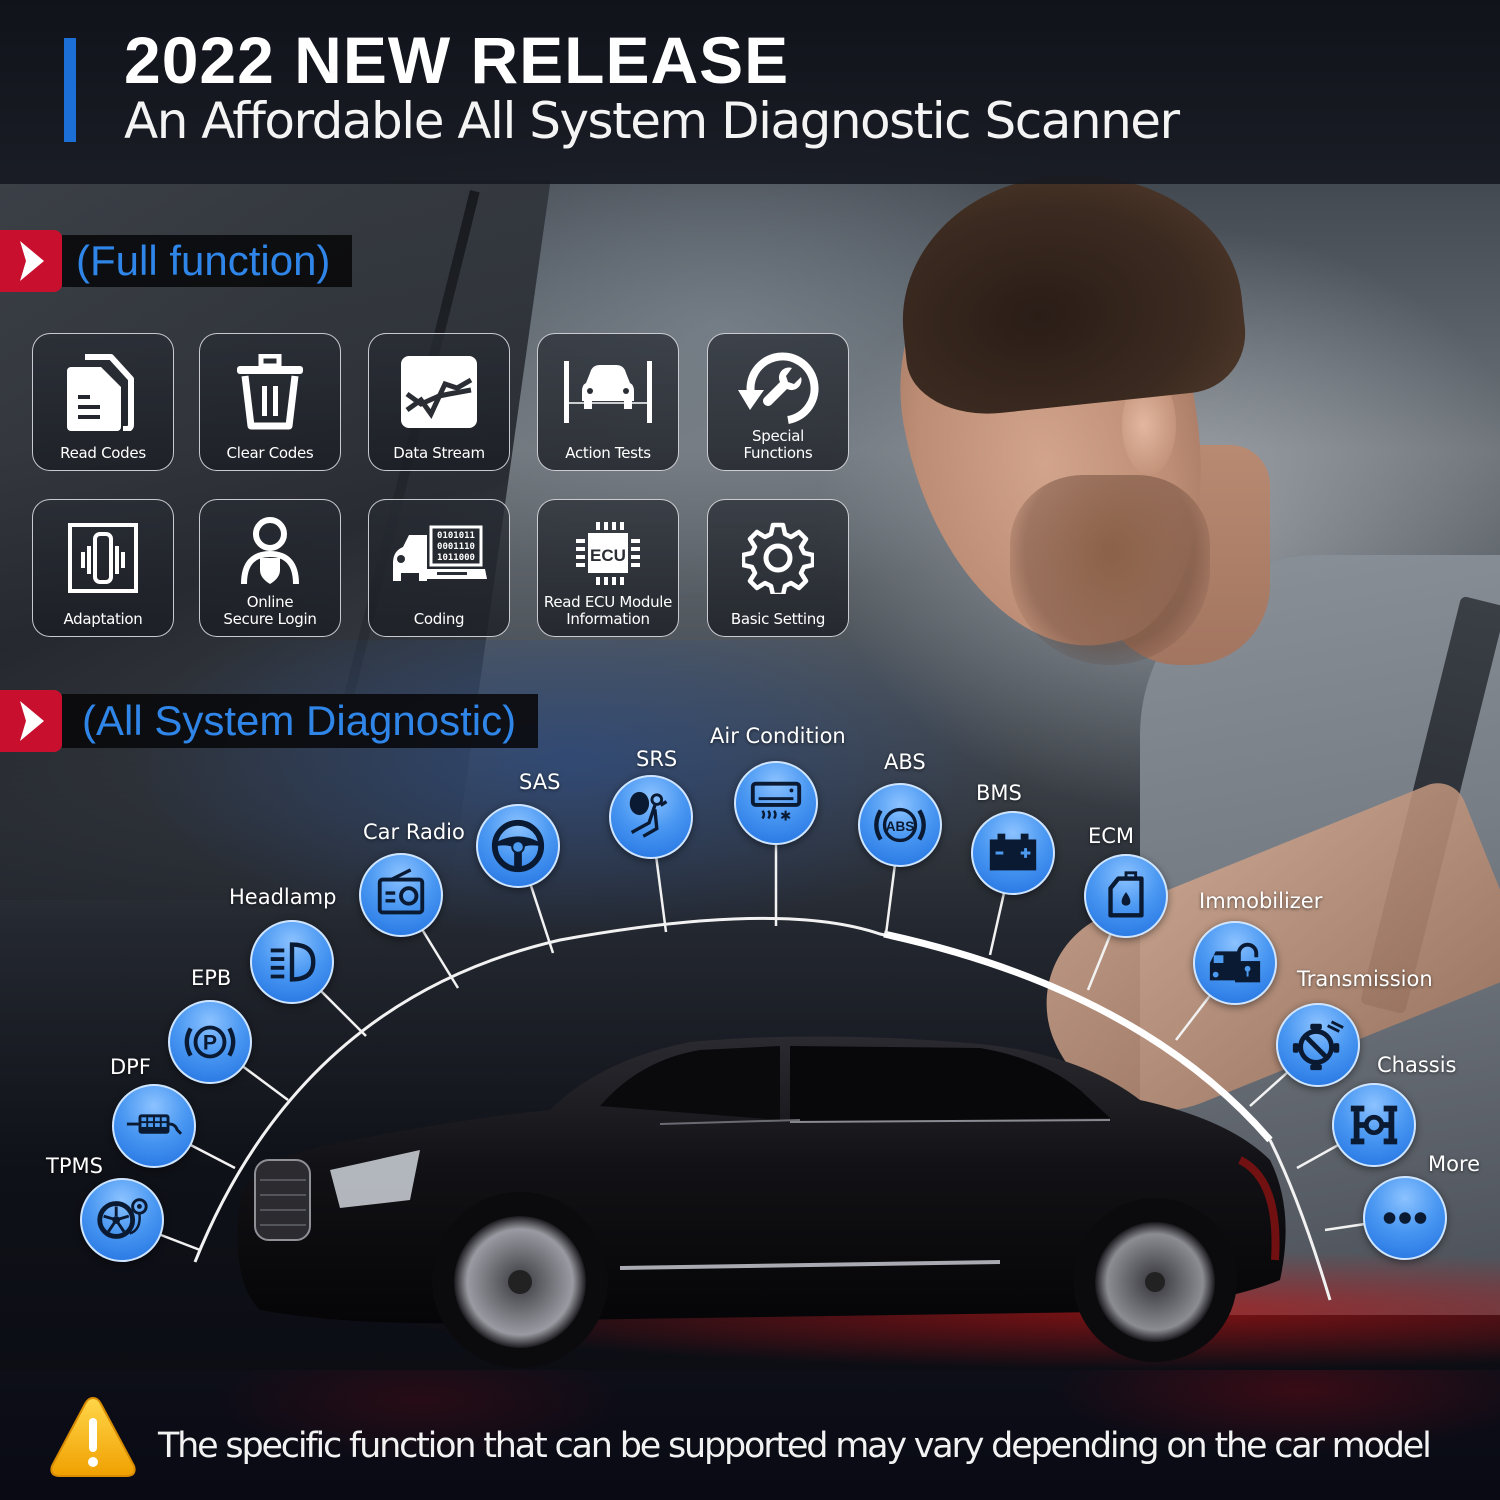  I want to click on system-label-bms: BMS, so click(999, 793).